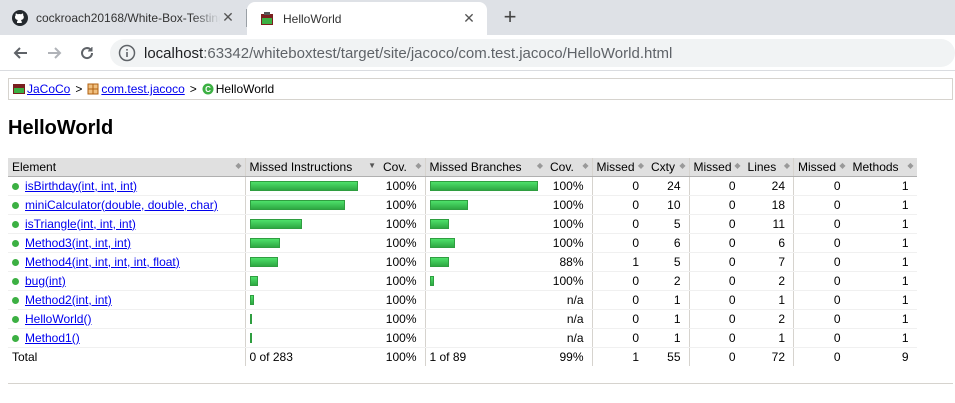  I want to click on table-row: Method1() 100% n/a 0 1 0 1 0 1, so click(462, 338).